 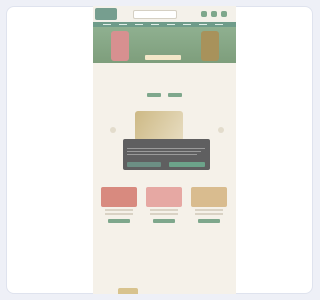 I want to click on search-input, so click(x=155, y=14).